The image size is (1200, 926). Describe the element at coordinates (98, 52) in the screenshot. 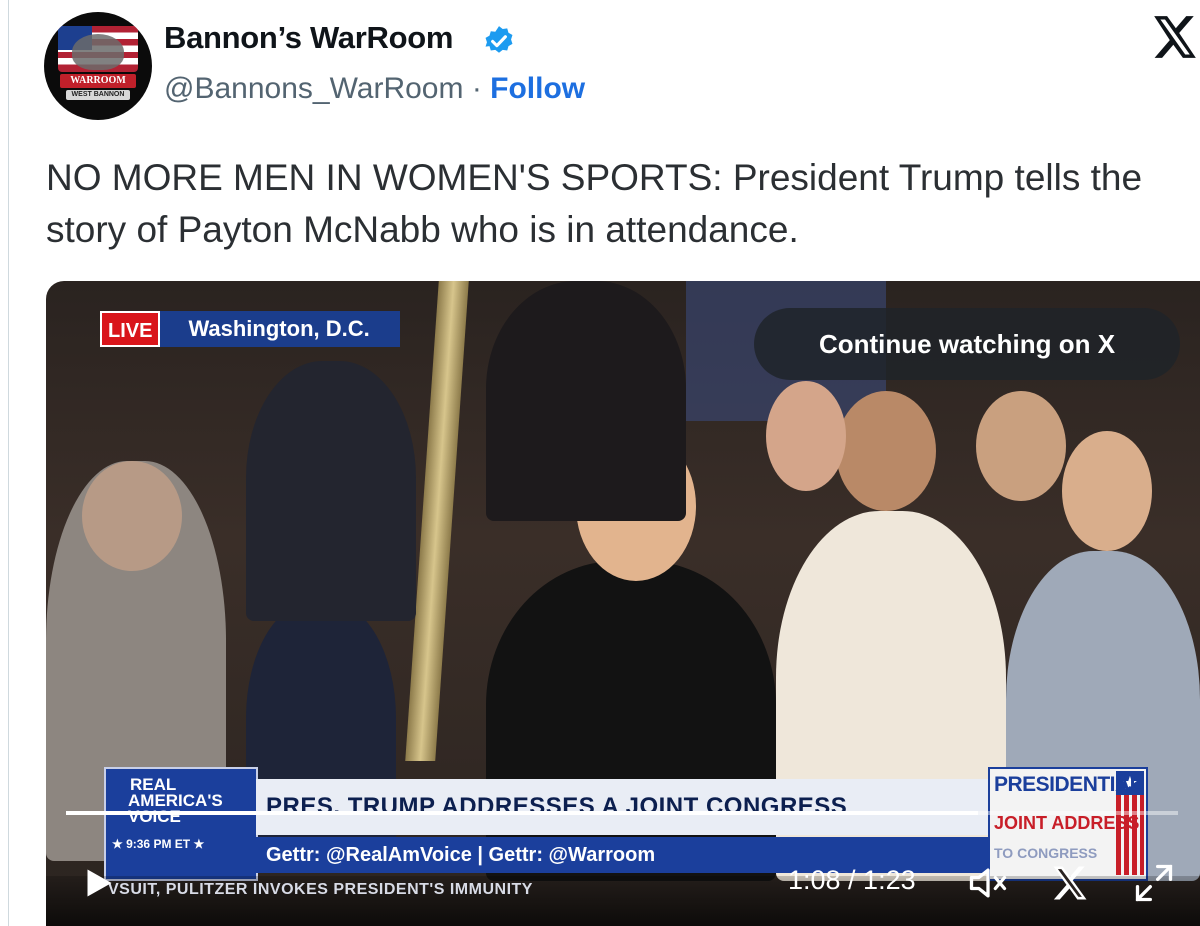

I see `avatar-eagle` at that location.